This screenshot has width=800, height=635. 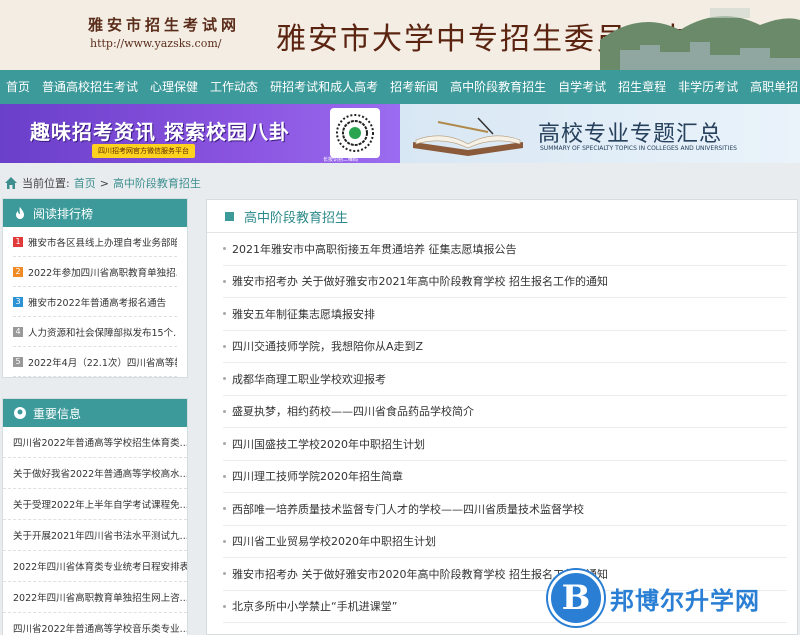 I want to click on nav-item-non-degree: 非学历考试, so click(x=708, y=87).